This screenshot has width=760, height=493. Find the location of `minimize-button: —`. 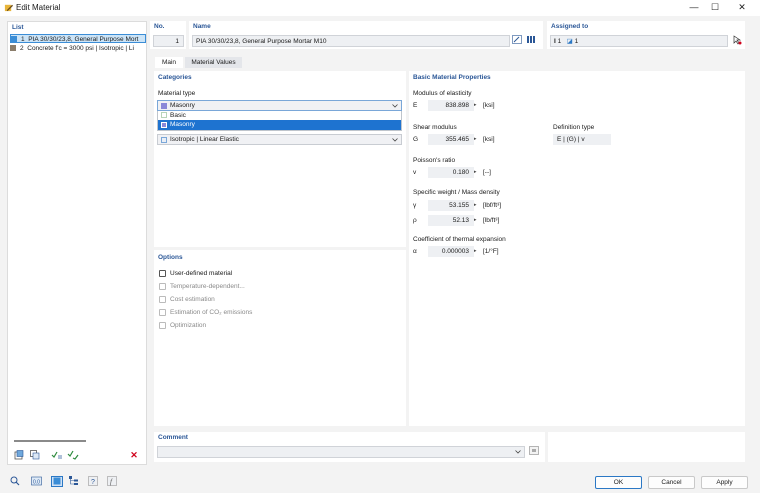

minimize-button: — is located at coordinates (694, 7).